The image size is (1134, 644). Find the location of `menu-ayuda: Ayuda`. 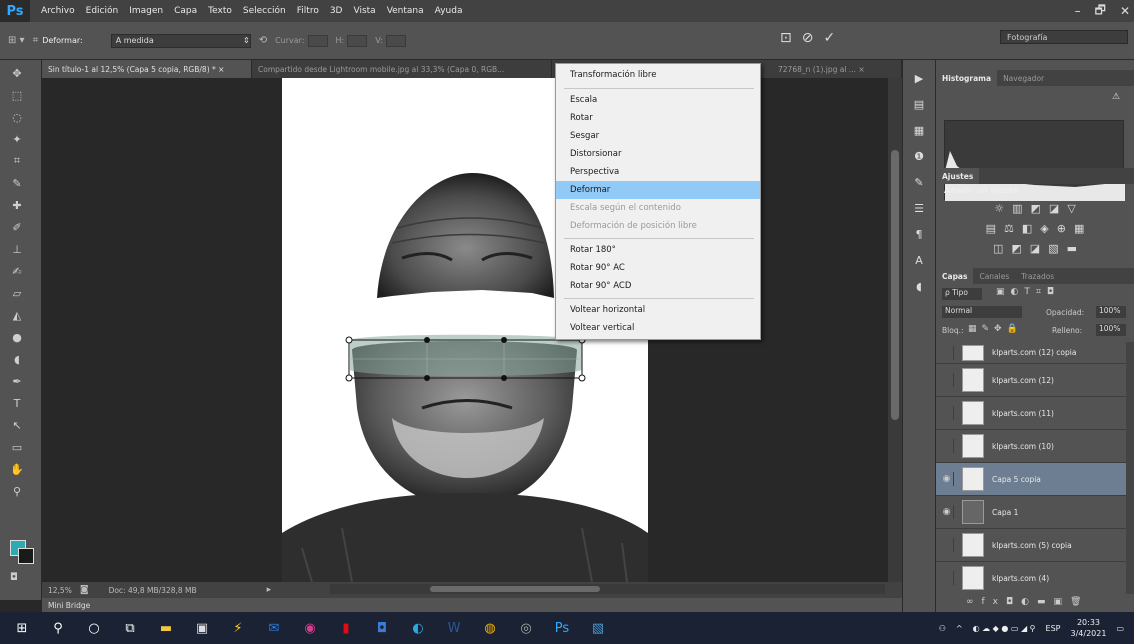

menu-ayuda: Ayuda is located at coordinates (449, 11).